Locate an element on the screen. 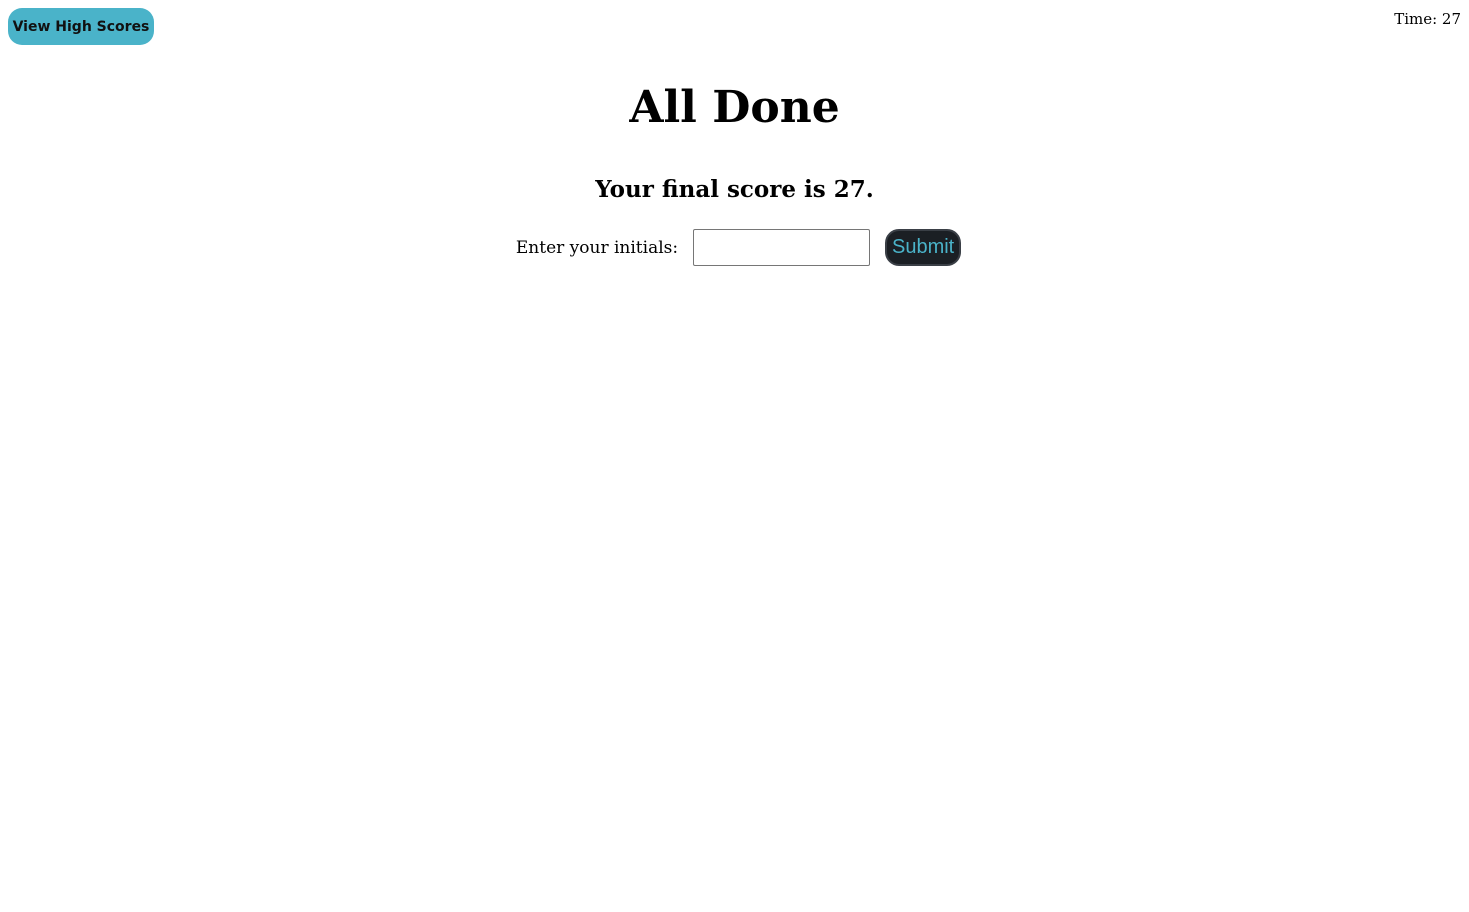  view-high-scores-button: View High Scores is located at coordinates (81, 26).